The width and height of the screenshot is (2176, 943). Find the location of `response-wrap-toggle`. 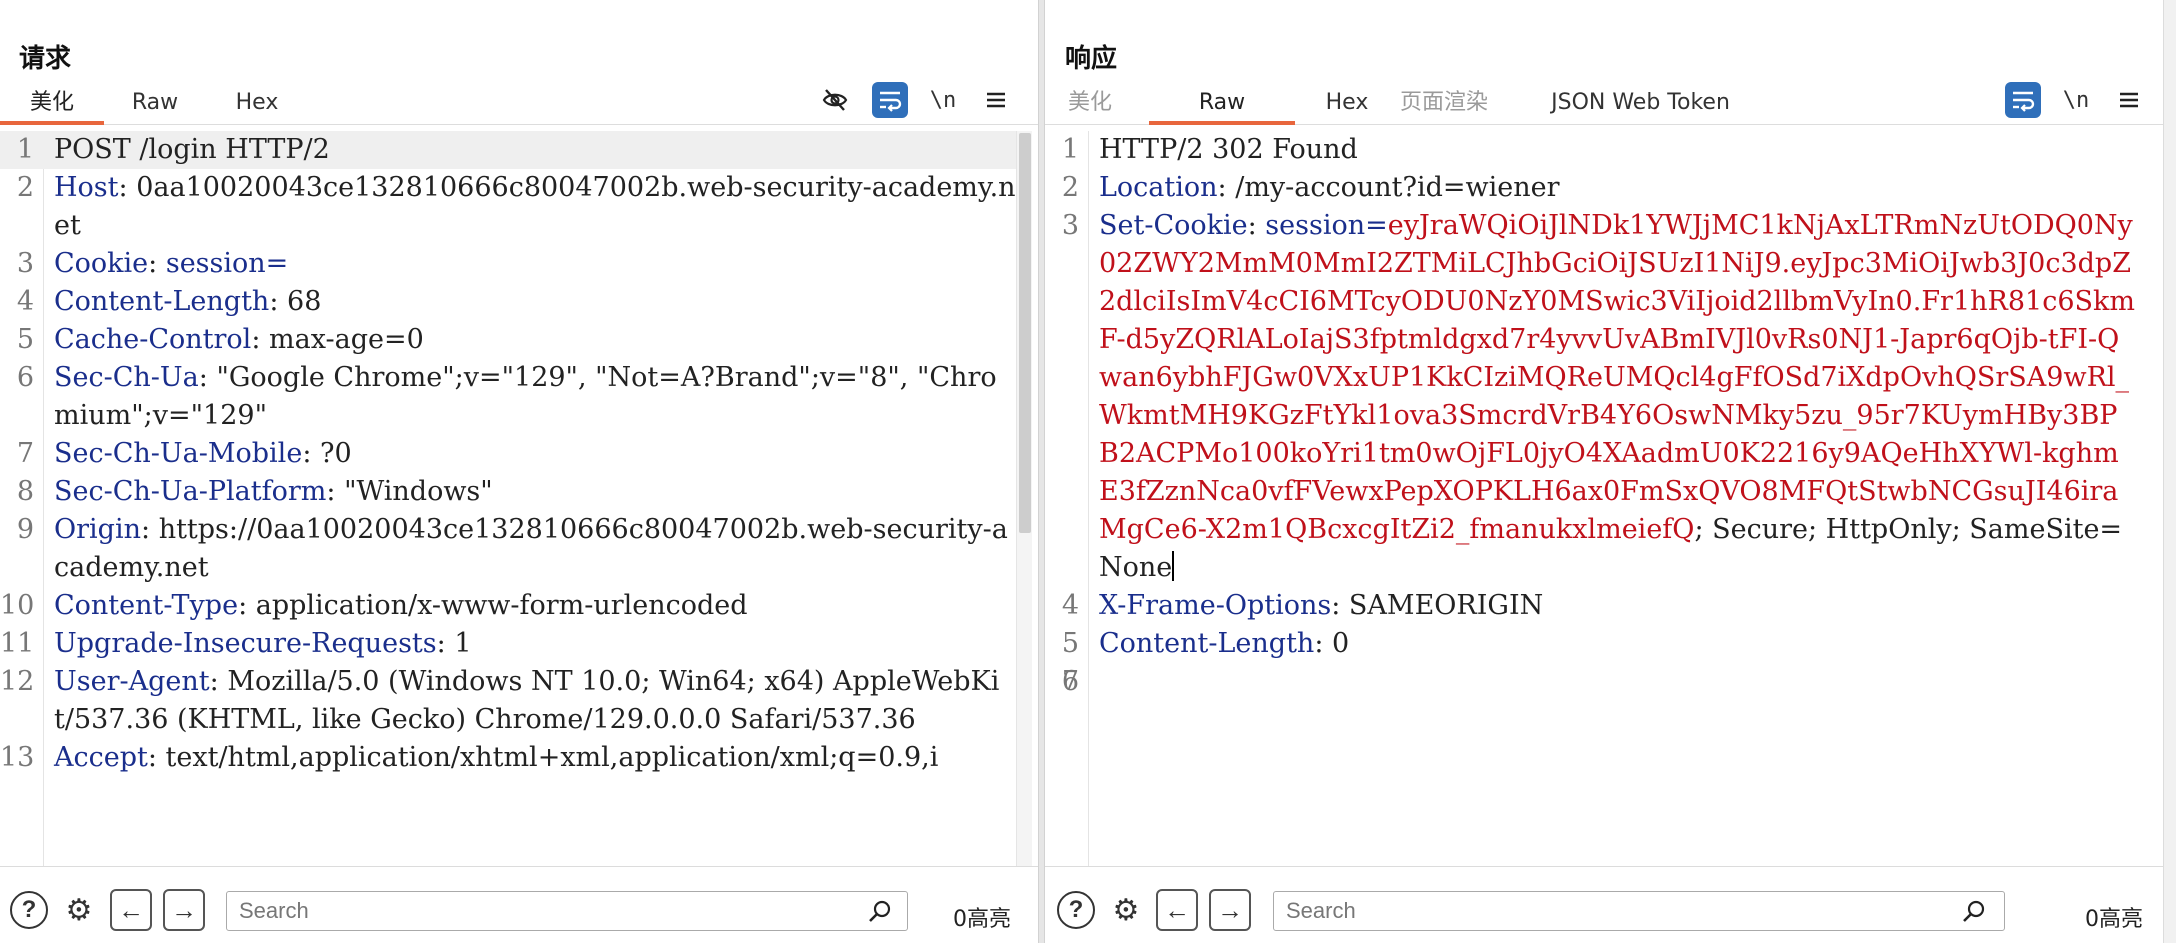

response-wrap-toggle is located at coordinates (2023, 100).